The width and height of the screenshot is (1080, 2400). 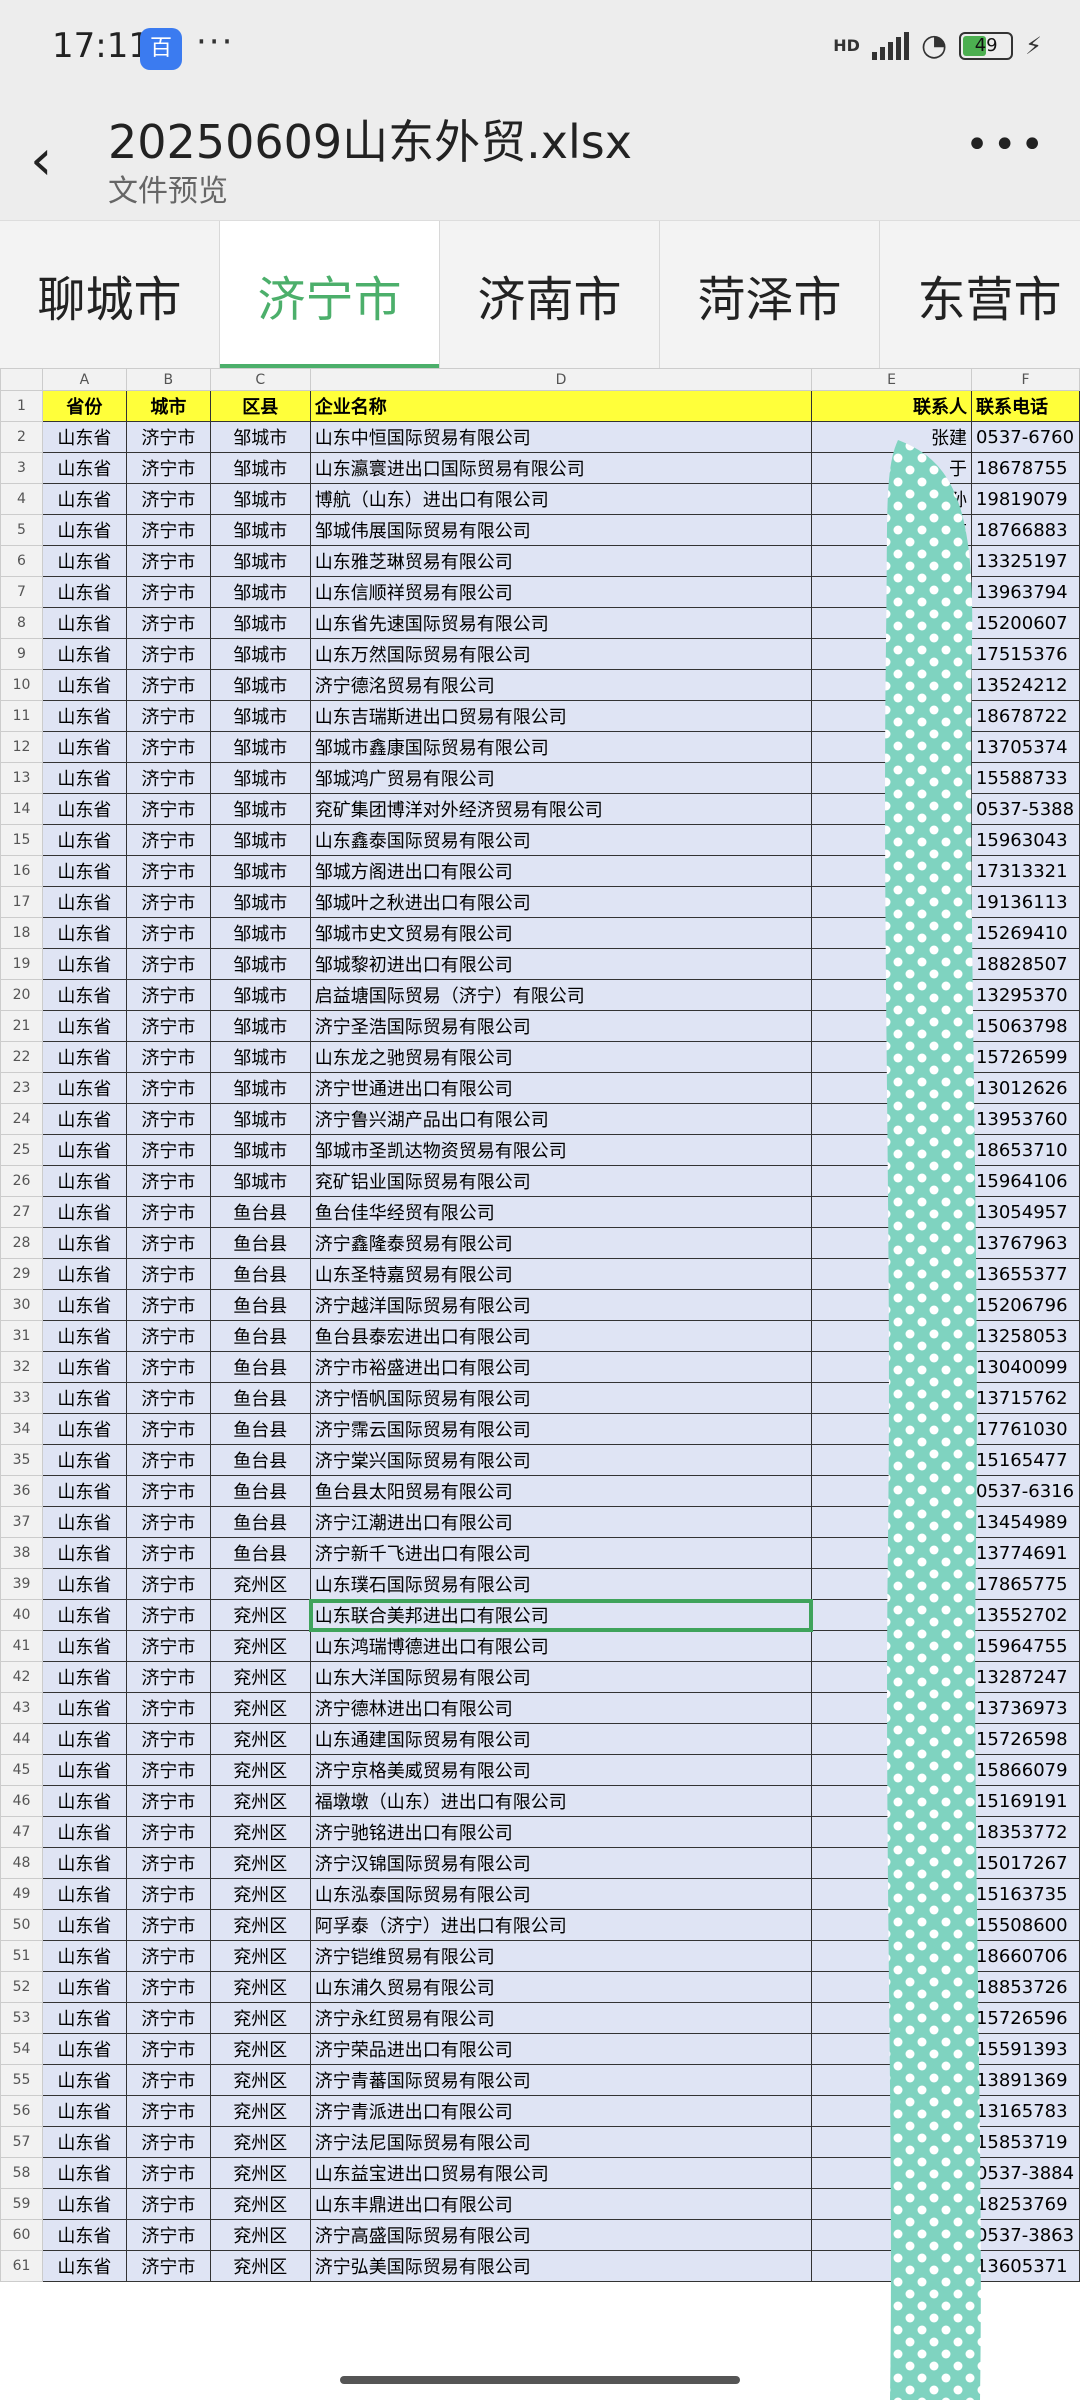 I want to click on table-cell: 徐, so click(x=891, y=561).